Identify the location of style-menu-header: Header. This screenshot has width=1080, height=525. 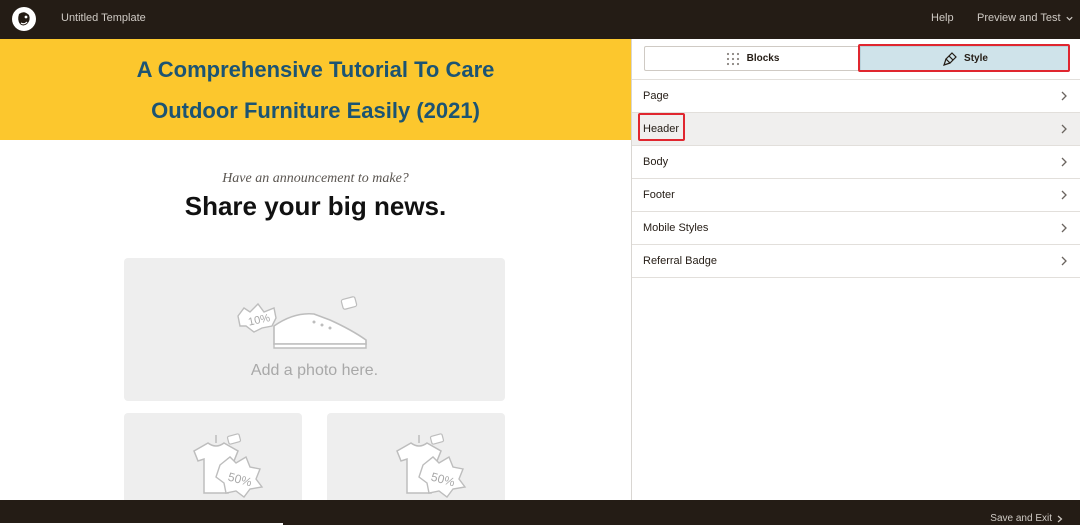
(856, 129).